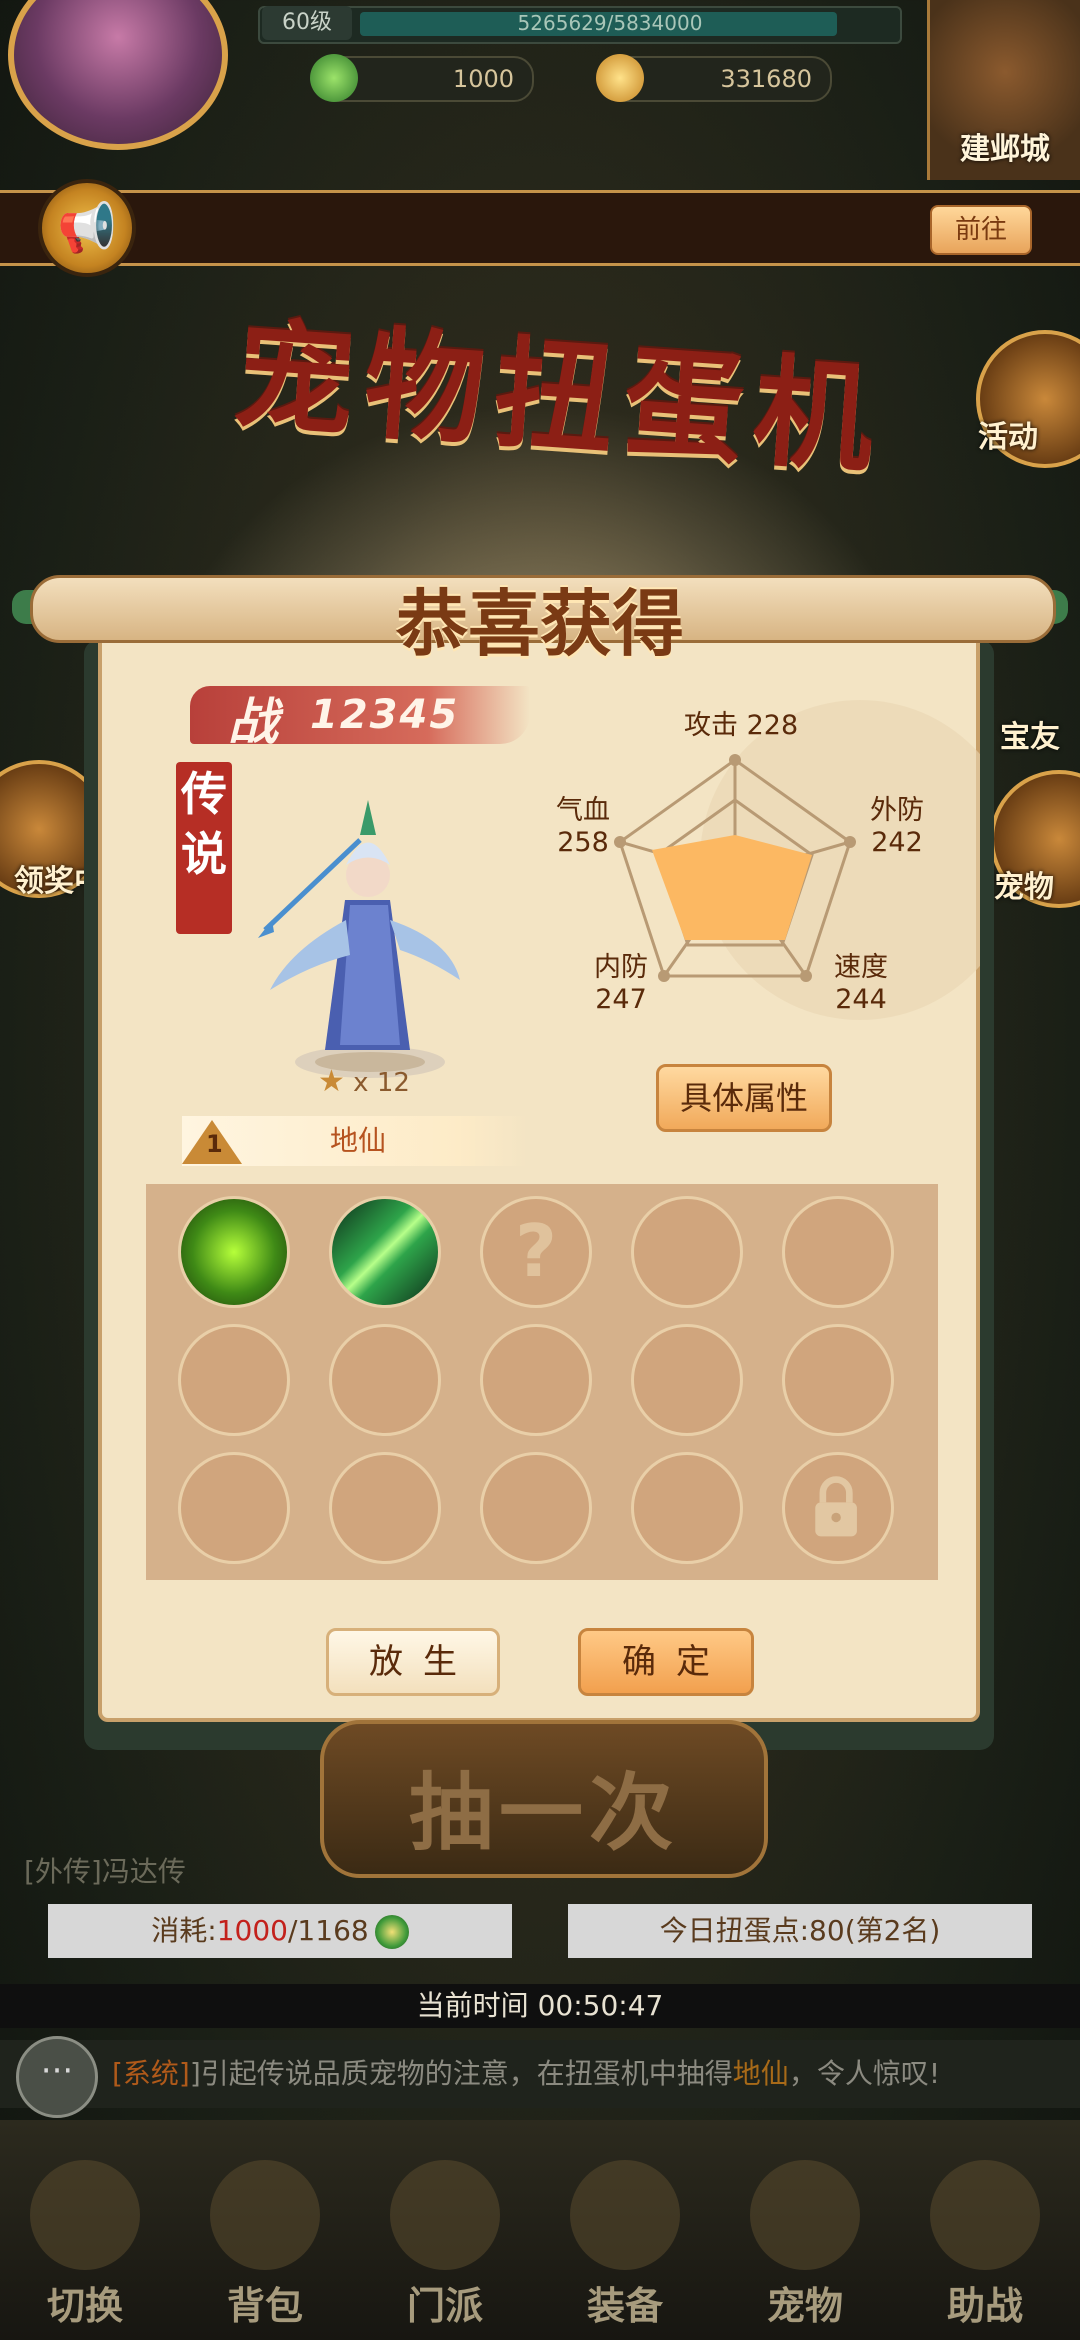  Describe the element at coordinates (800, 1931) in the screenshot. I see `daily-points: 今日扭蛋点:80(第2名)` at that location.